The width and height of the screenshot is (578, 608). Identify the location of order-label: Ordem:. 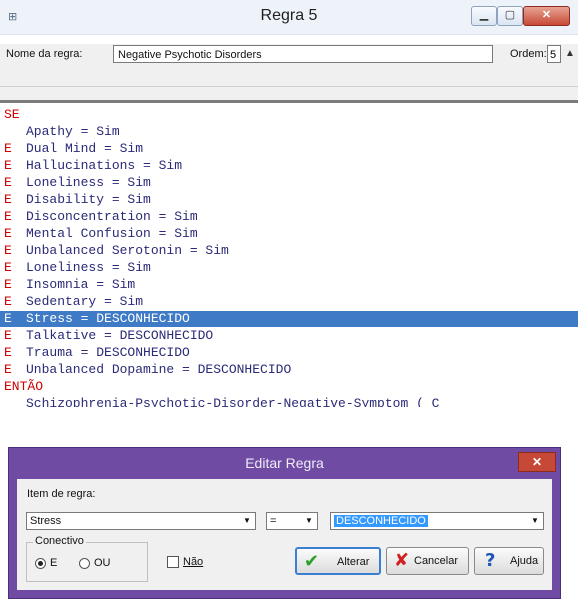
(528, 54).